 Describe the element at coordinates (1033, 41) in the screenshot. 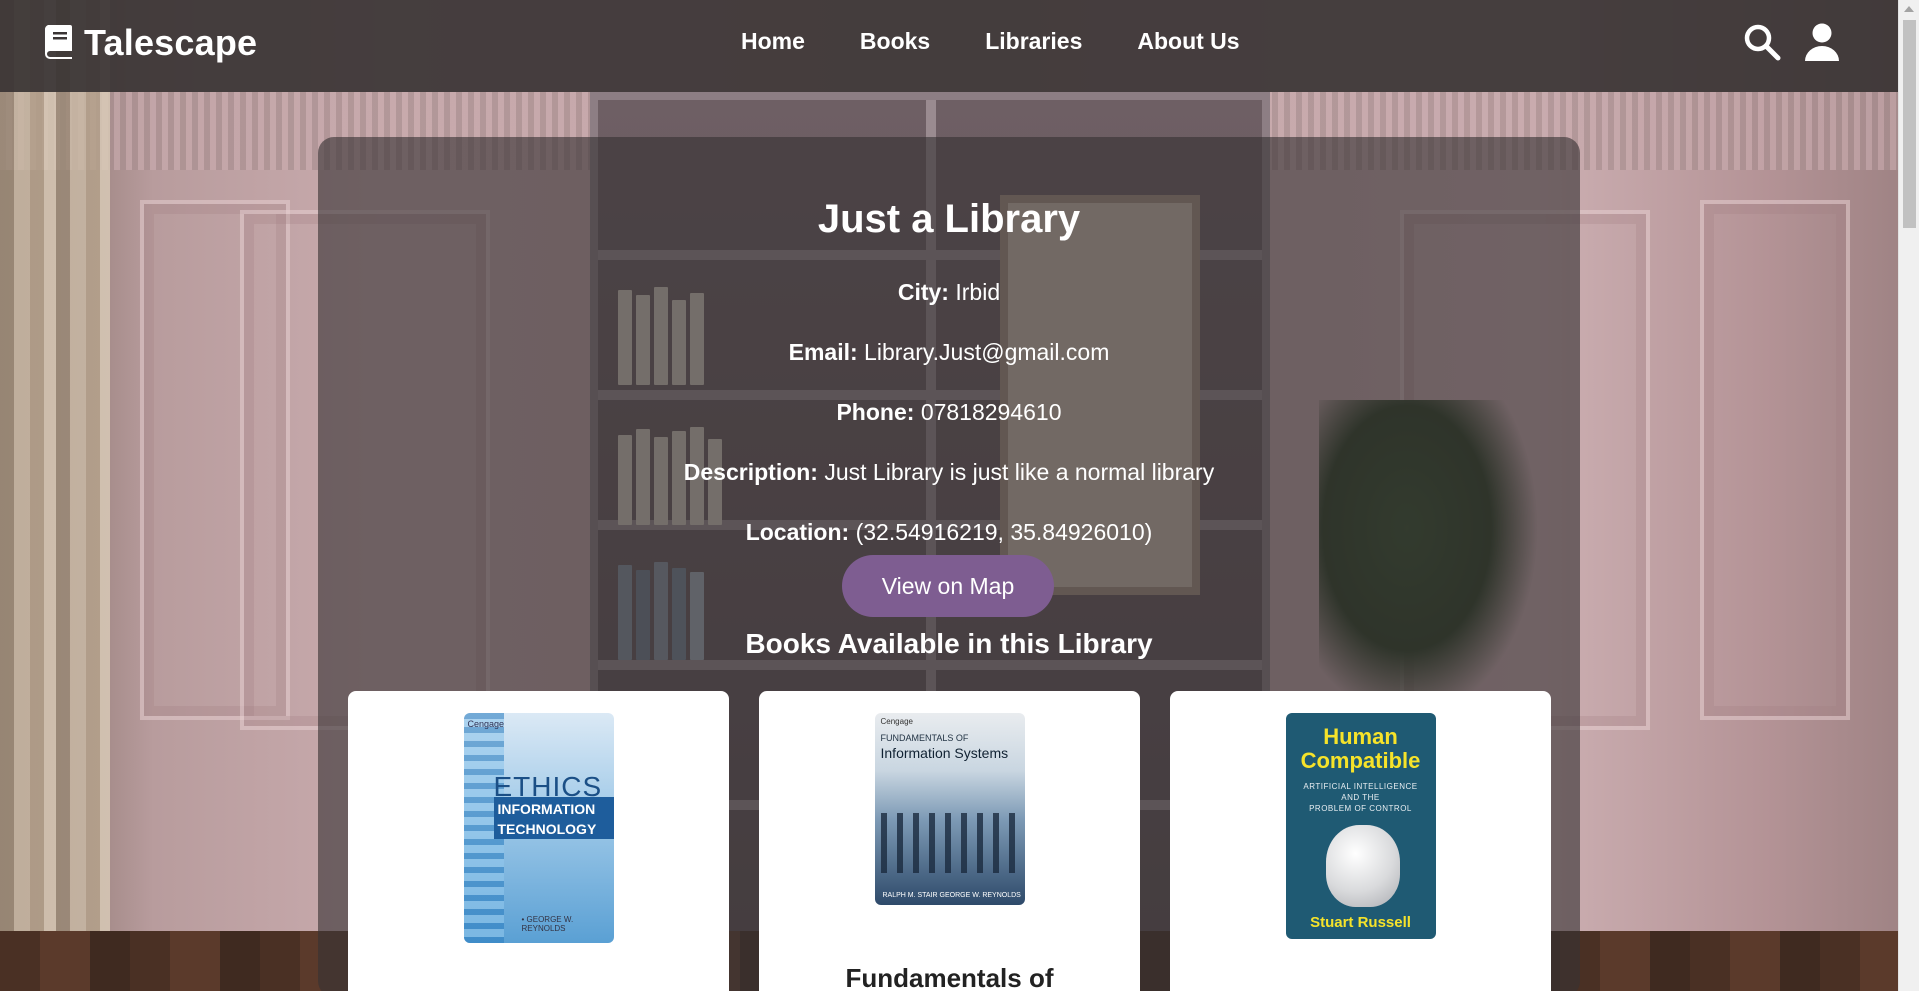

I see `nav-libraries: Libraries` at that location.